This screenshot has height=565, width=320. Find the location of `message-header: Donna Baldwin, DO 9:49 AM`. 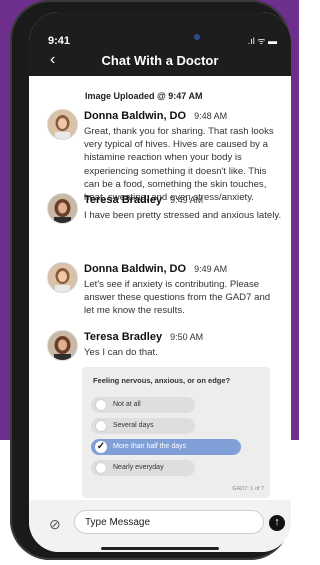

message-header: Donna Baldwin, DO 9:49 AM is located at coordinates (155, 269).